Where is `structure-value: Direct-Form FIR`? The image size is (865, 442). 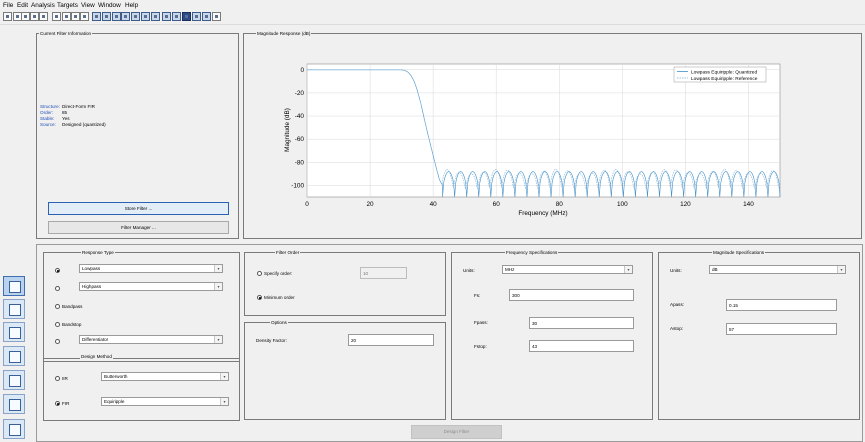 structure-value: Direct-Form FIR is located at coordinates (78, 106).